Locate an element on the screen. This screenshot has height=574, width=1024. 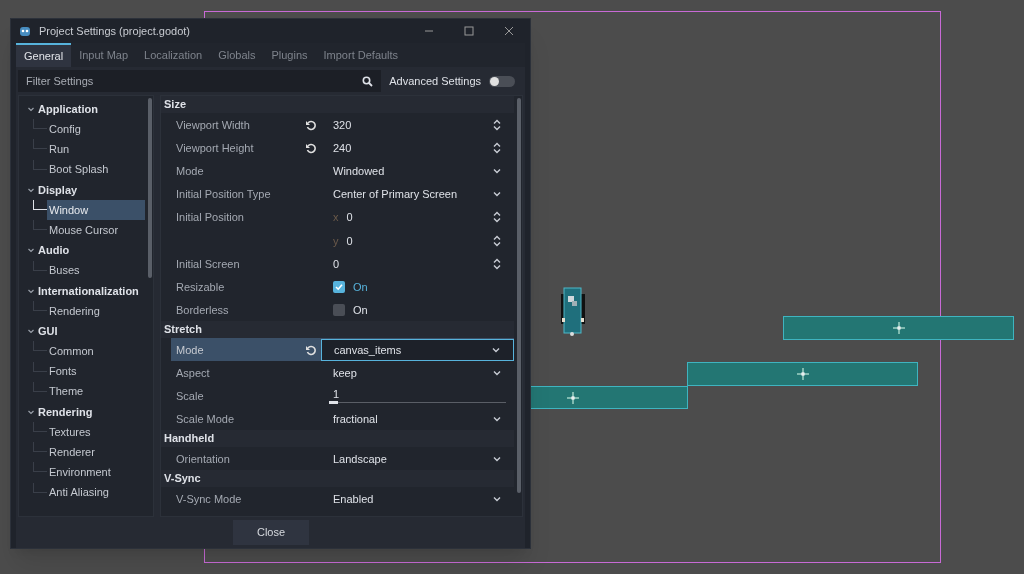
property-label: Orientation is located at coordinates (203, 459).